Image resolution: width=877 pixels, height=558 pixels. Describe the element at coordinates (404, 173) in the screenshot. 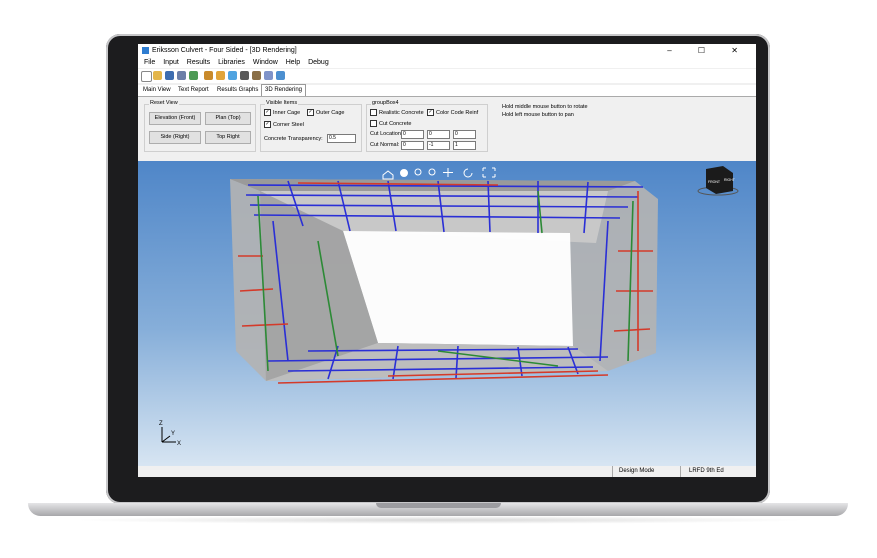

I see `zoom-window-icon` at that location.